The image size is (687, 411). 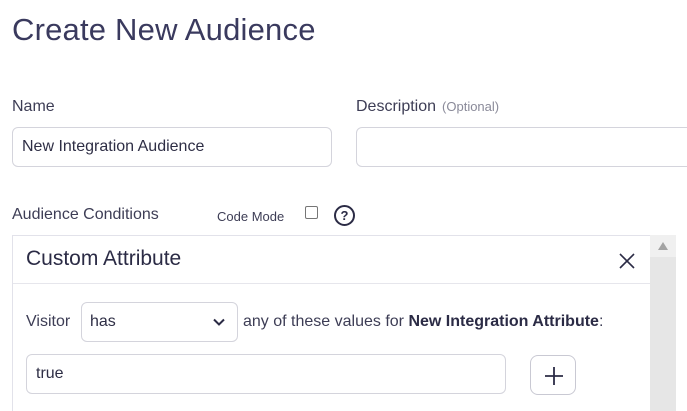 What do you see at coordinates (48, 321) in the screenshot?
I see `visitor-label: Visitor` at bounding box center [48, 321].